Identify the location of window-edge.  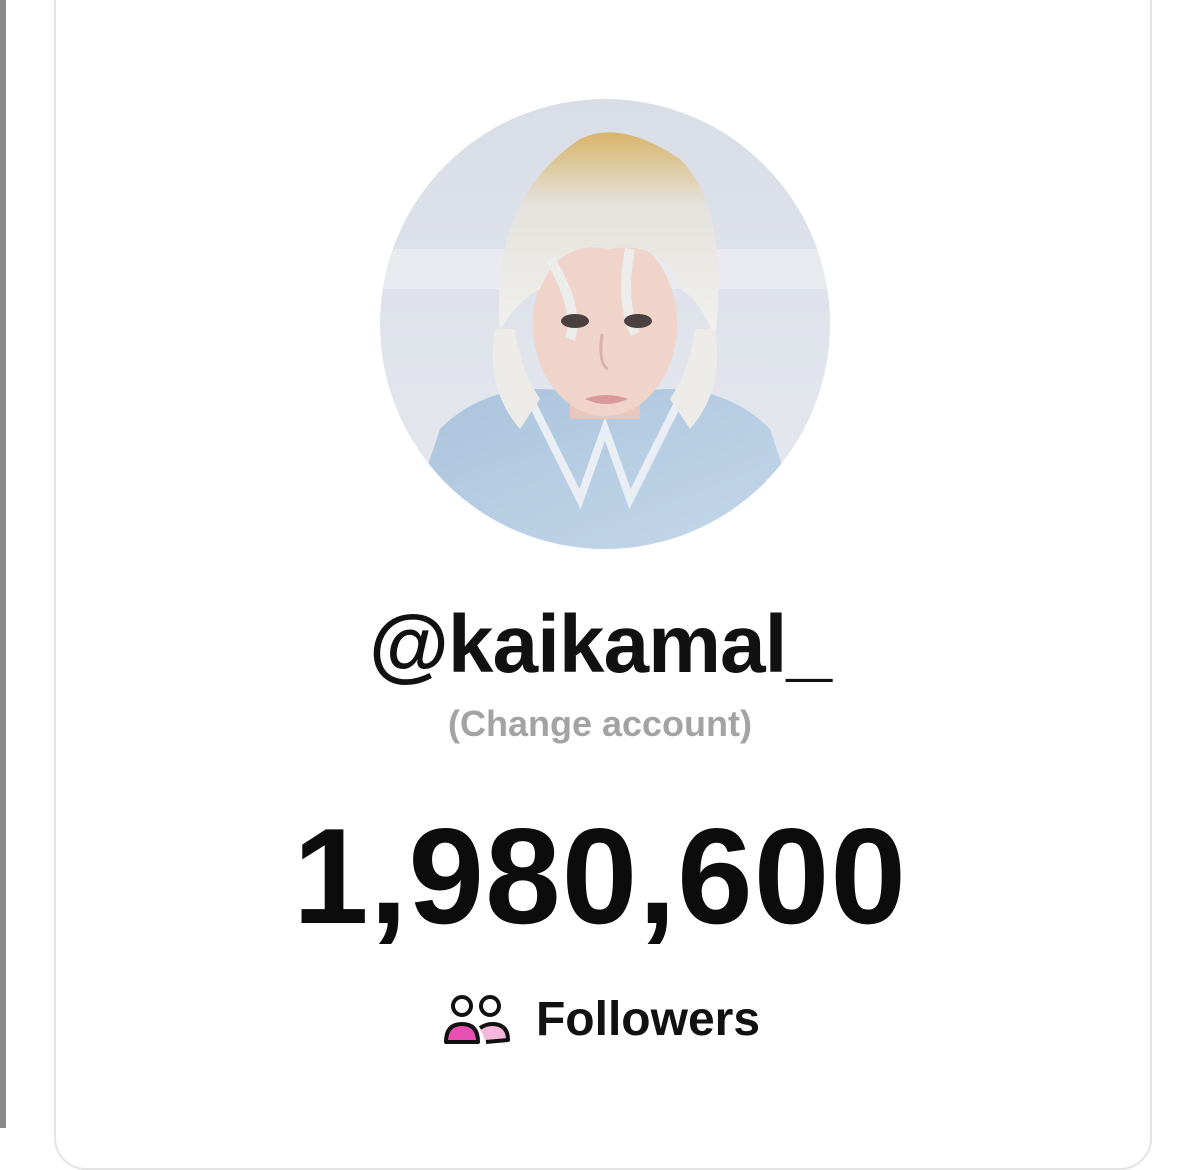
(3, 564).